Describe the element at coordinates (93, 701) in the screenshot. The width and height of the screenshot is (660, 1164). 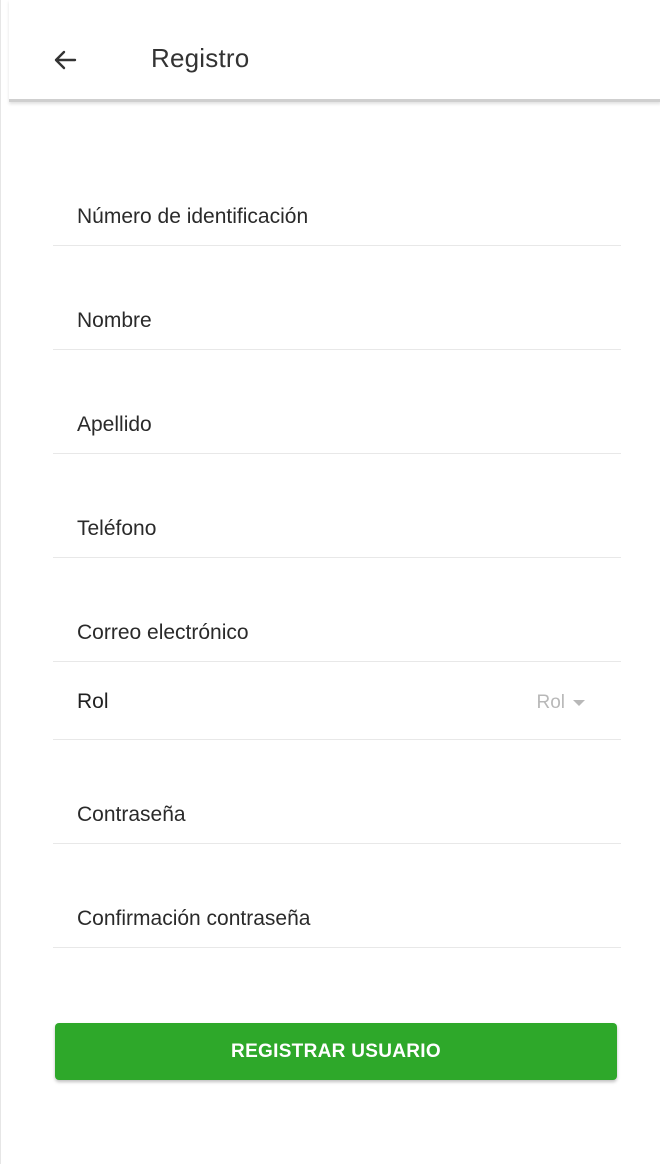
I see `role-label: Rol` at that location.